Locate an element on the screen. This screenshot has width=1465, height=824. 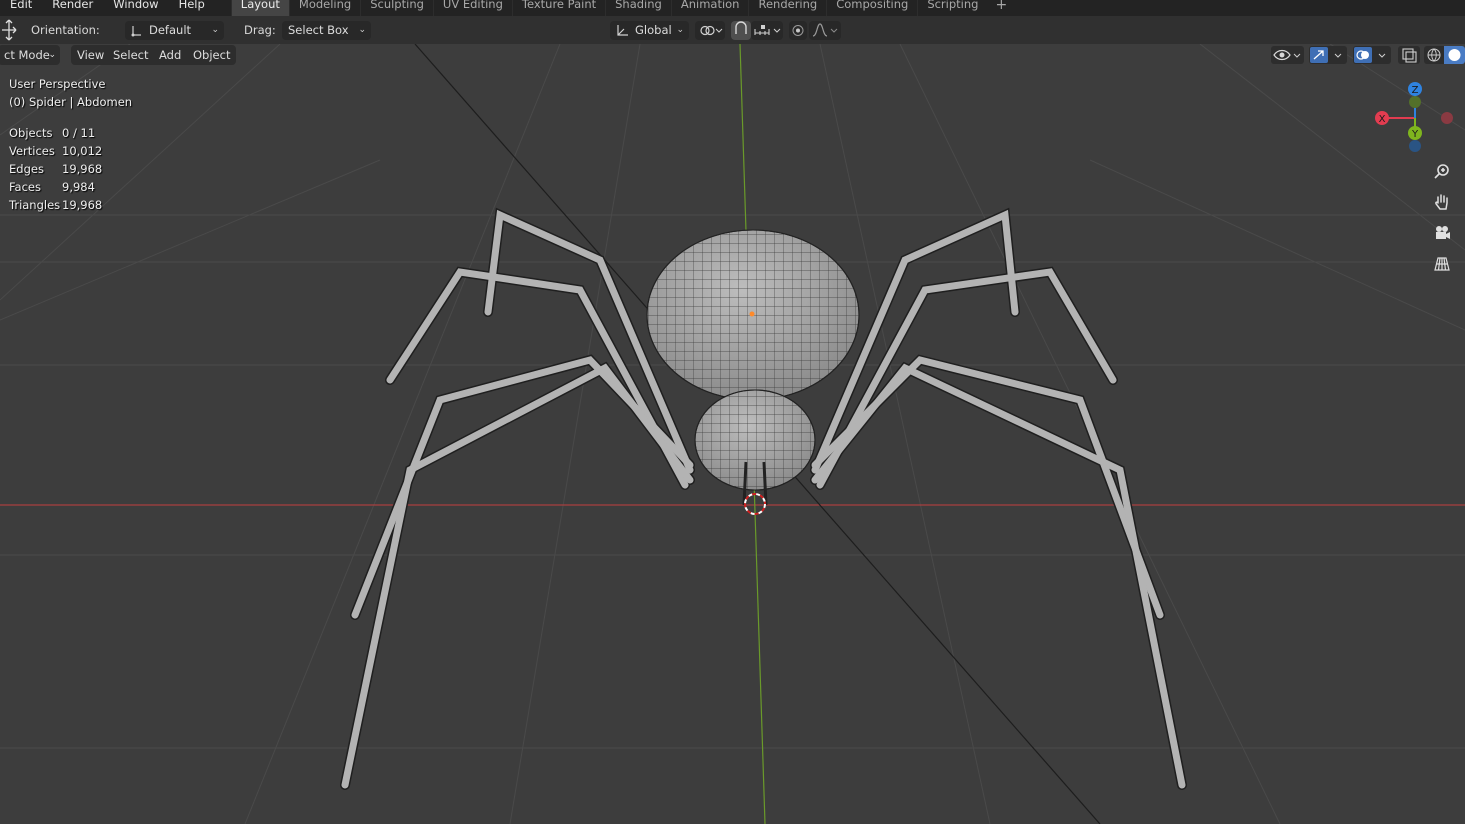
active-object-label: (0) Spider | Abdomen is located at coordinates (71, 102).